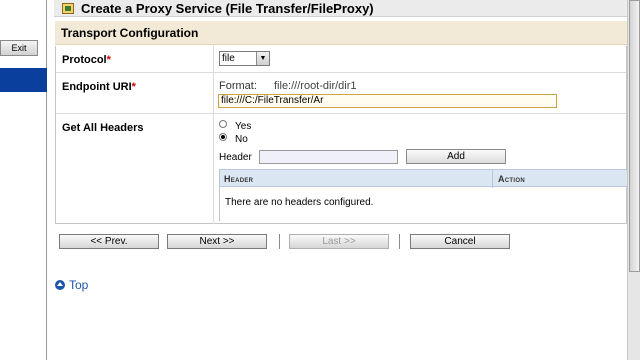 This screenshot has width=640, height=360. I want to click on add-header-button: Add, so click(456, 156).